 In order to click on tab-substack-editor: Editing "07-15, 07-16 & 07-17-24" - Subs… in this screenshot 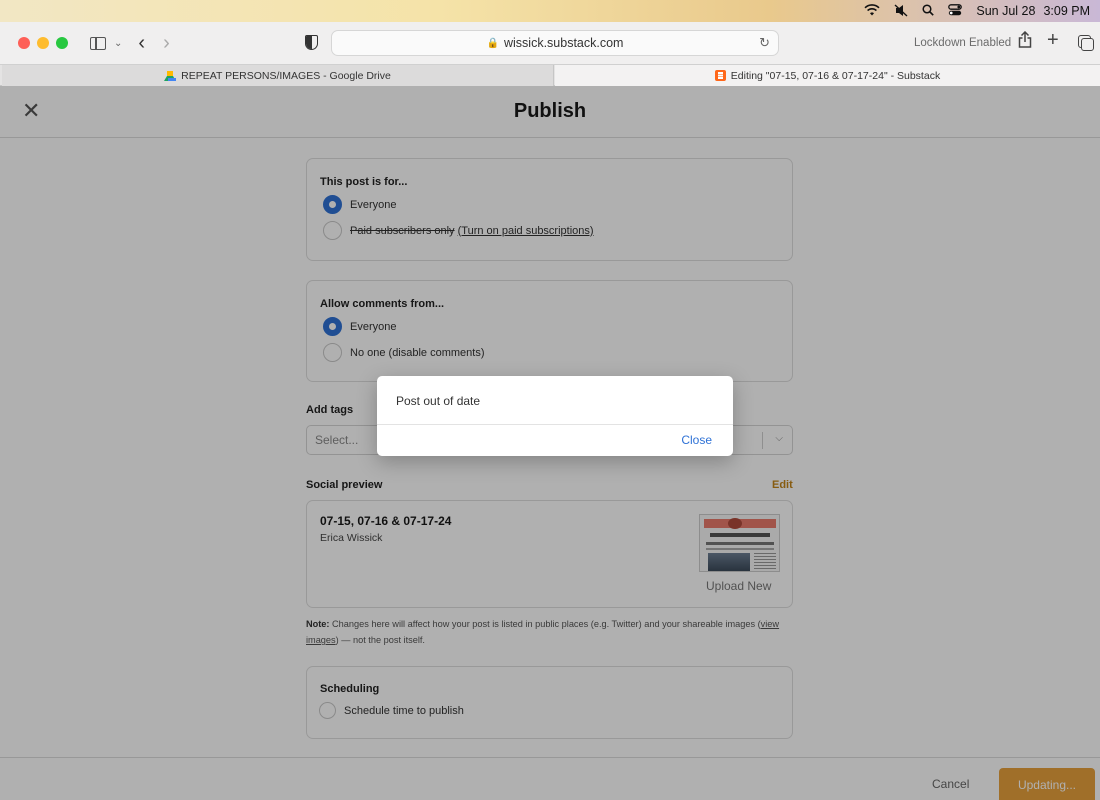, I will do `click(827, 75)`.